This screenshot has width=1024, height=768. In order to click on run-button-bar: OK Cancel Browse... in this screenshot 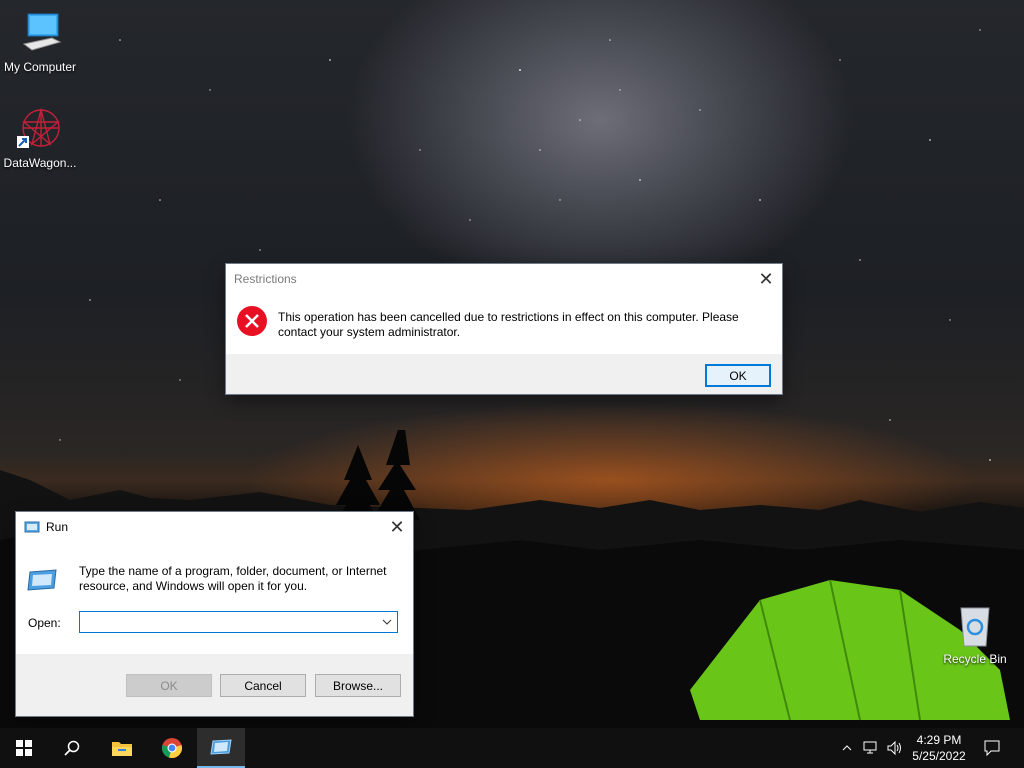, I will do `click(214, 685)`.